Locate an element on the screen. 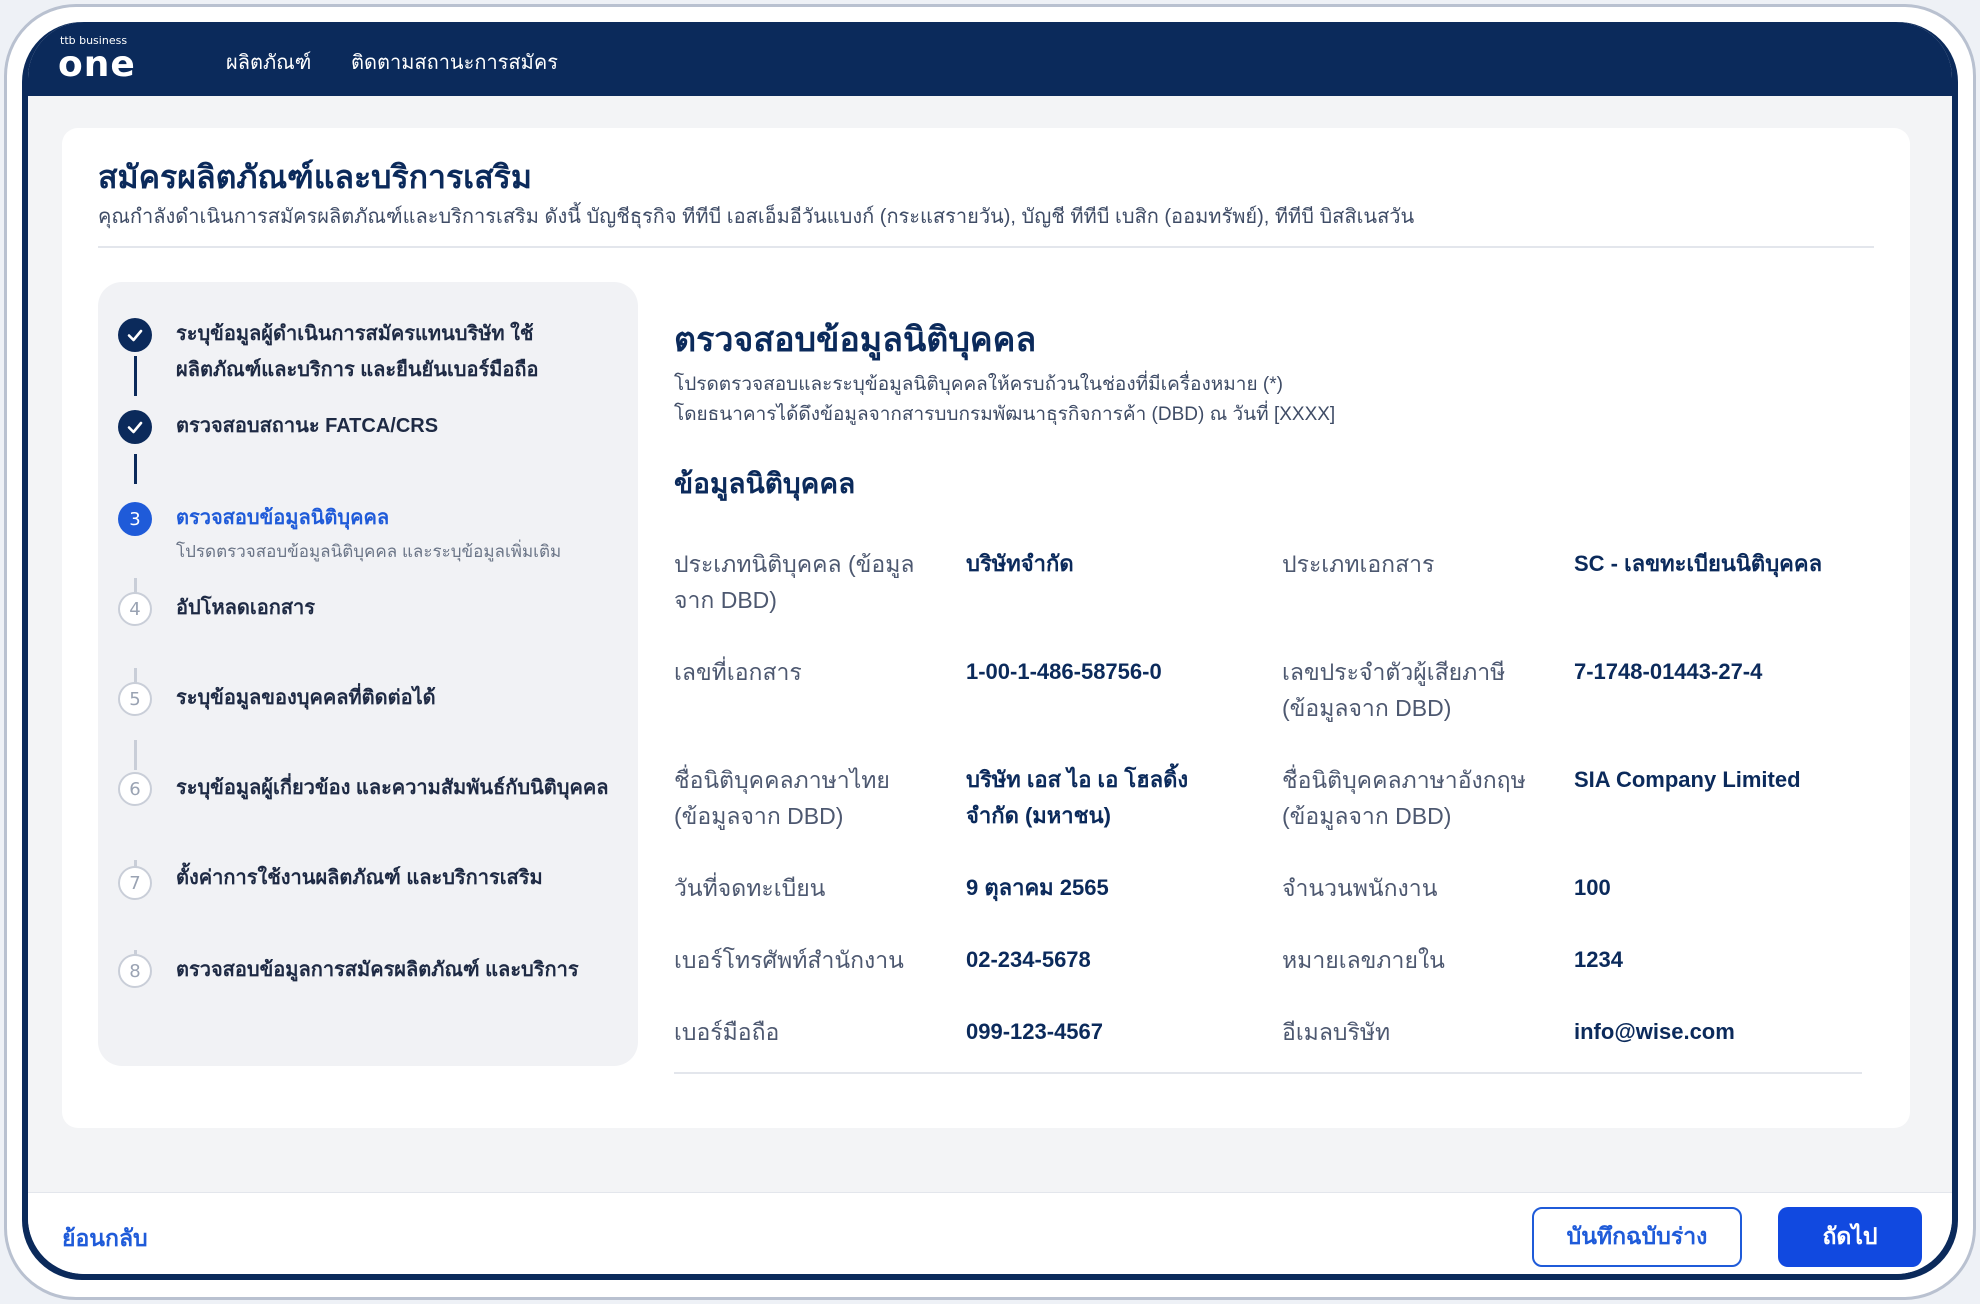 This screenshot has width=1980, height=1304. field-value-employee-count: 100 is located at coordinates (1592, 887).